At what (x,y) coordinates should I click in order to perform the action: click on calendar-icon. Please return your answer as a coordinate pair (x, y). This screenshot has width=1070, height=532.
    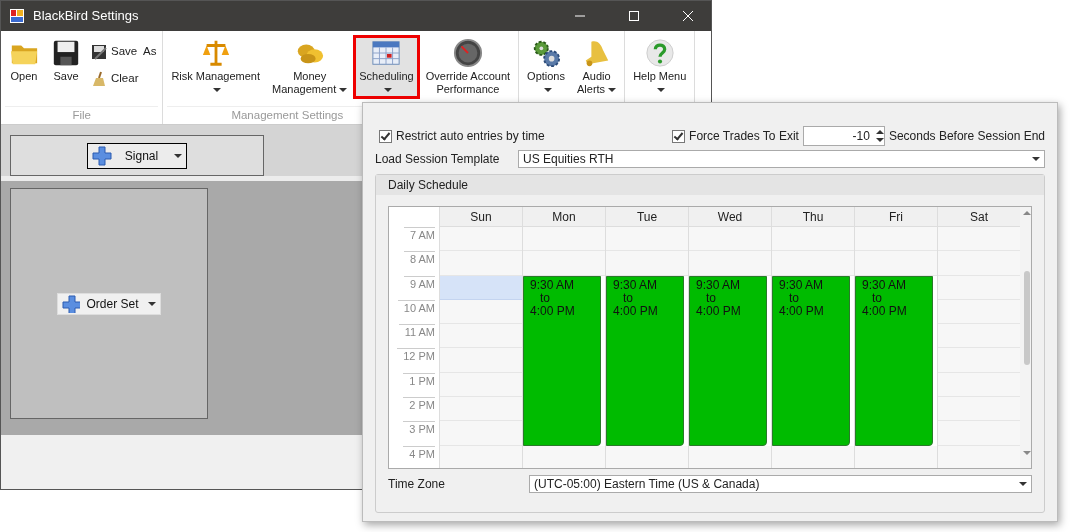
    Looking at the image, I should click on (386, 53).